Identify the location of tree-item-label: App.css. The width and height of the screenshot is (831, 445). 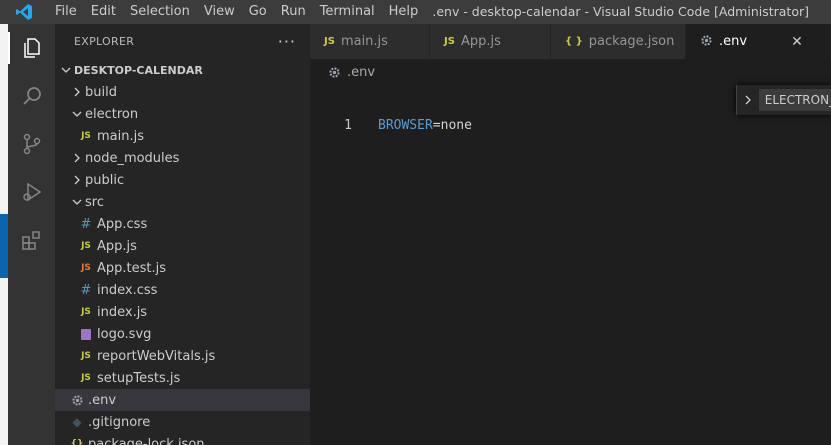
(122, 224).